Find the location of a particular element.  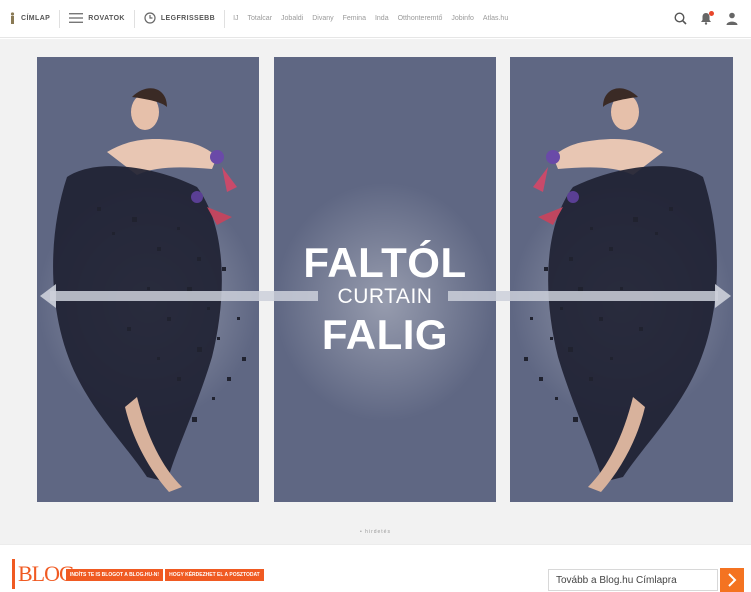

partner-link: Jobinfo is located at coordinates (462, 18).